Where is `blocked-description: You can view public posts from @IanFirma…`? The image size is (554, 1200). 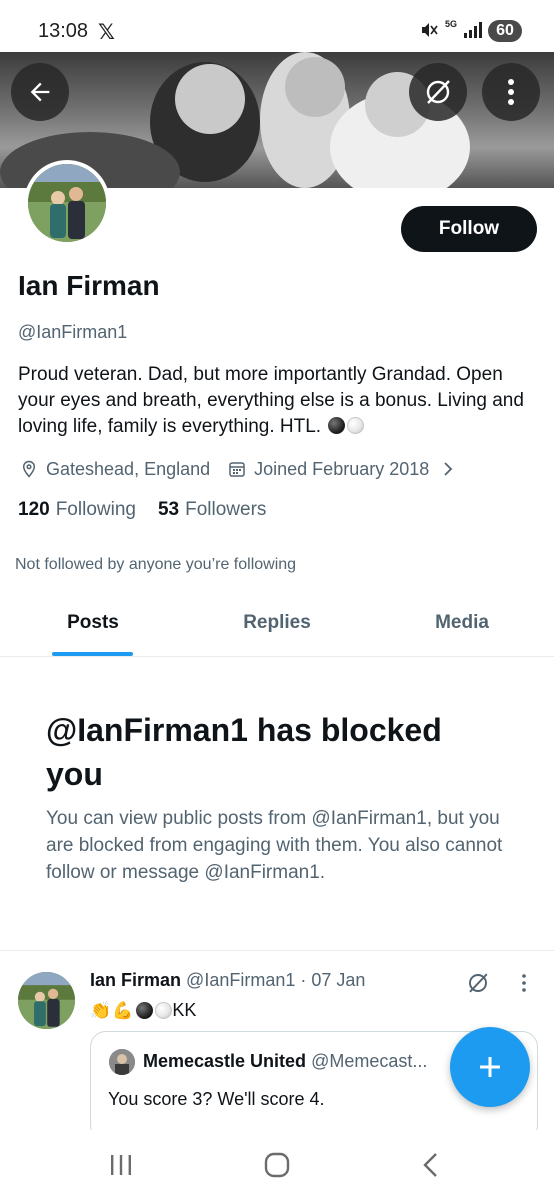
blocked-description: You can view public posts from @IanFirma… is located at coordinates (274, 845).